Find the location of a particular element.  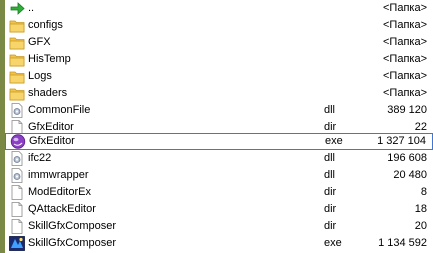

folder-row-configs: configs <Папка> is located at coordinates (219, 25).